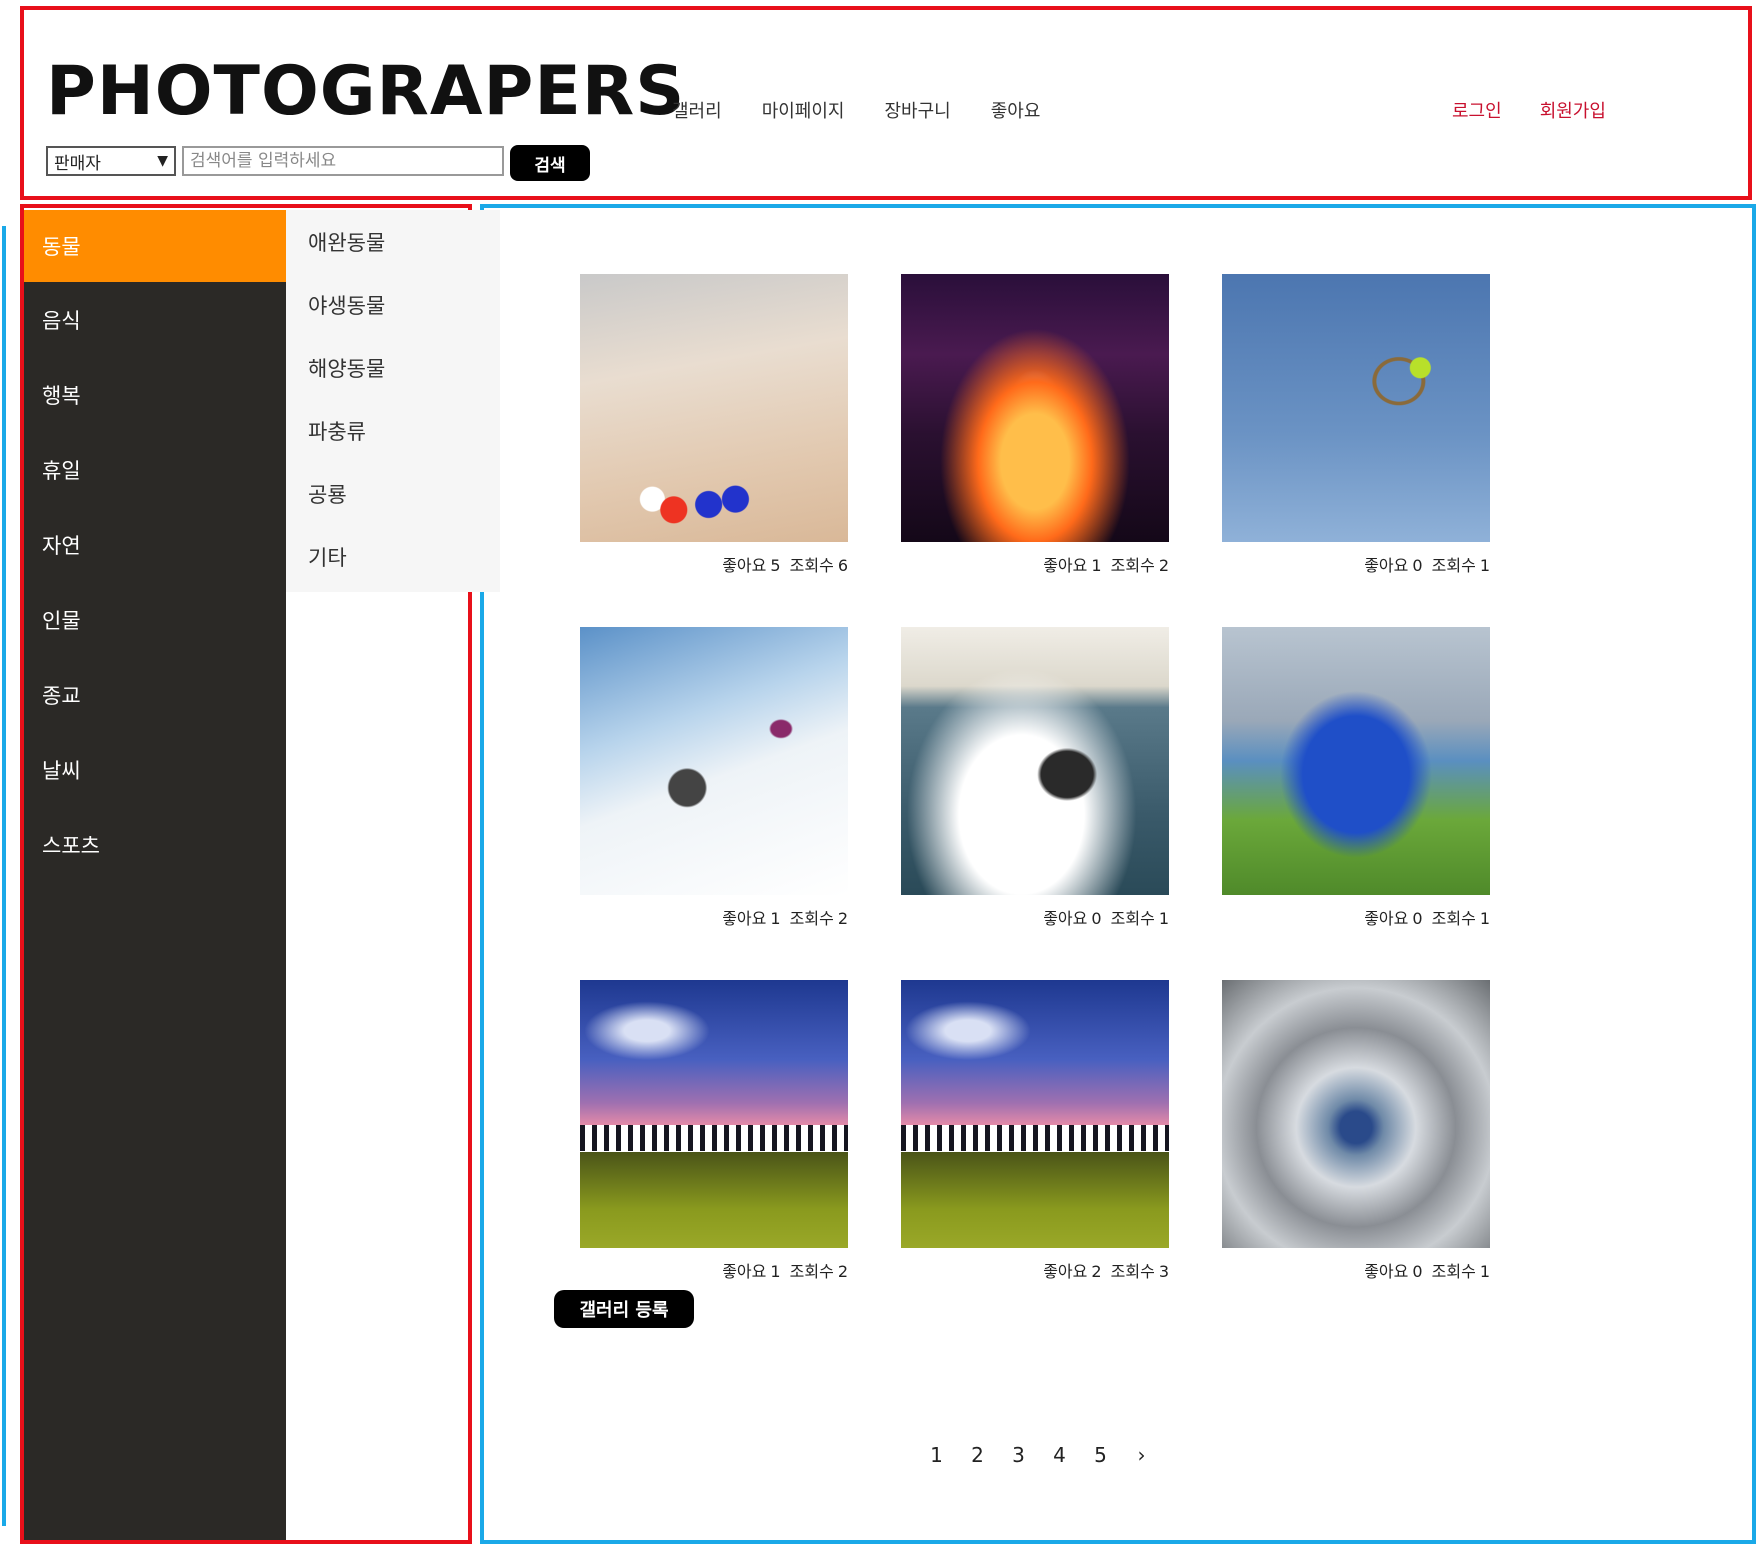 This screenshot has width=1760, height=1544. I want to click on gallery-stats: 좋아요 2 조회수 3, so click(1106, 1271).